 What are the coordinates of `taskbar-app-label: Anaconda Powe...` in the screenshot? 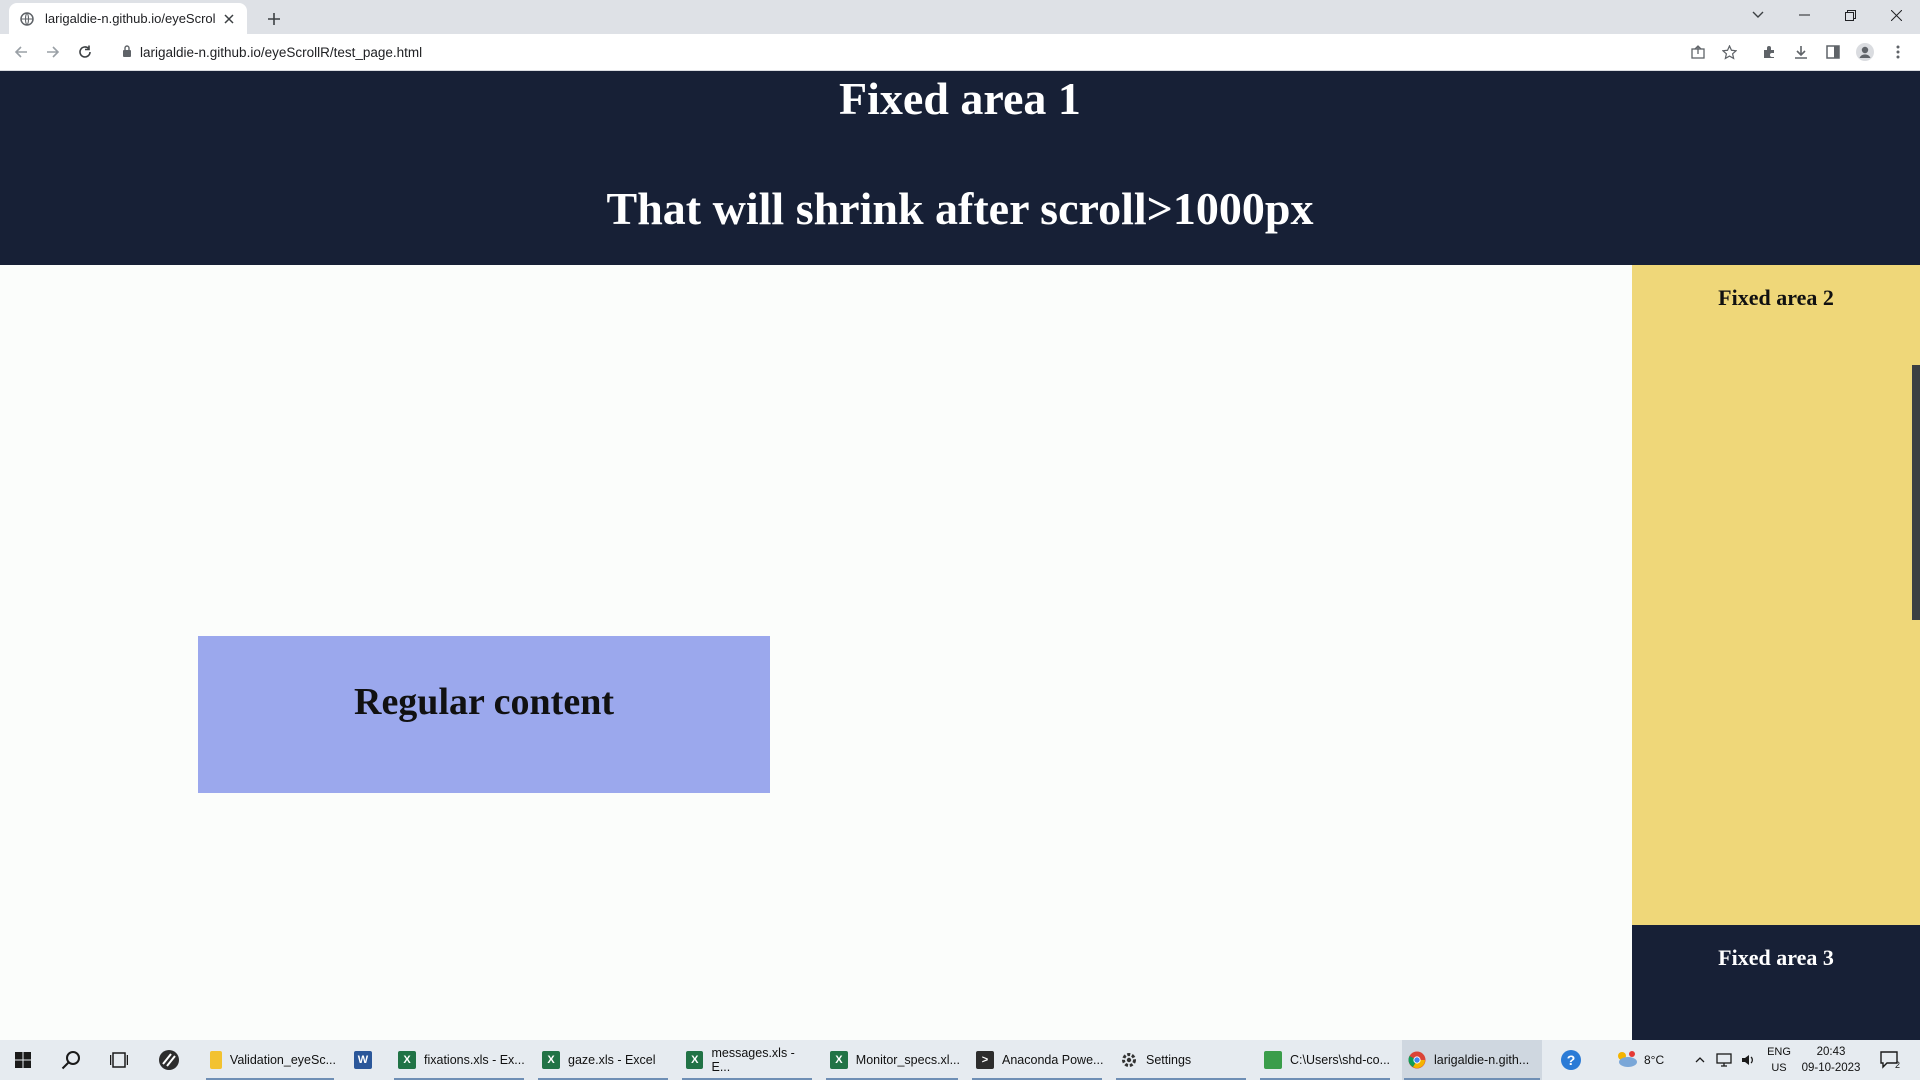 It's located at (1053, 1060).